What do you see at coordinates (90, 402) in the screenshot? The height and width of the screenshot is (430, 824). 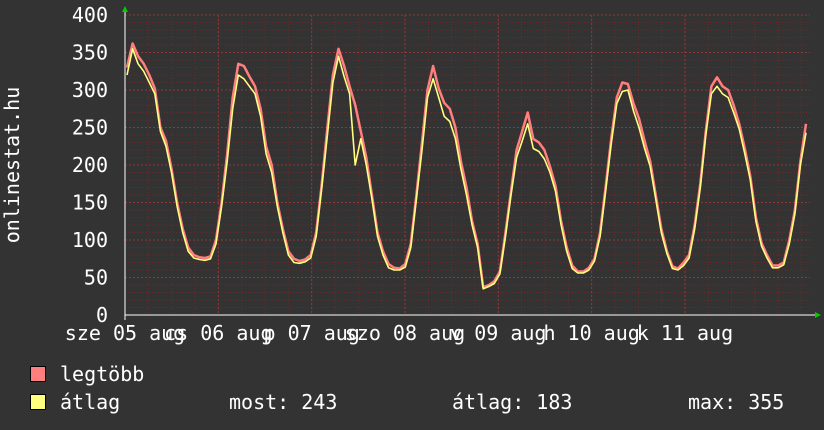 I see `legend-avg-label: átlag` at bounding box center [90, 402].